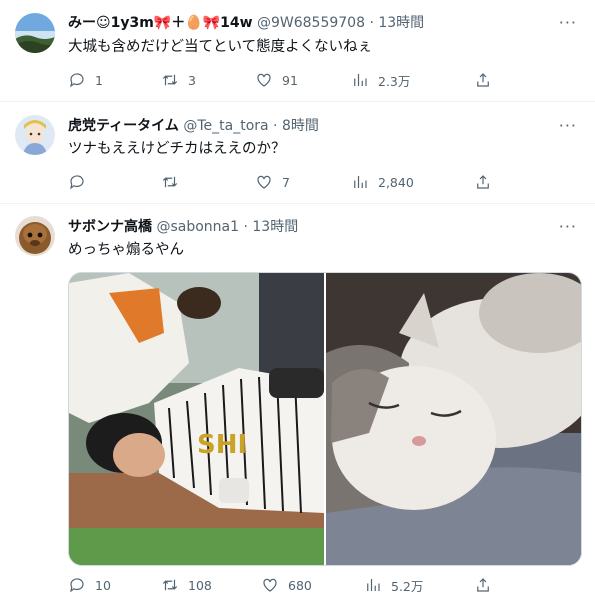  Describe the element at coordinates (220, 47) in the screenshot. I see `tweet-text: 大城も含めだけど当てといて態度よくないねぇ` at that location.